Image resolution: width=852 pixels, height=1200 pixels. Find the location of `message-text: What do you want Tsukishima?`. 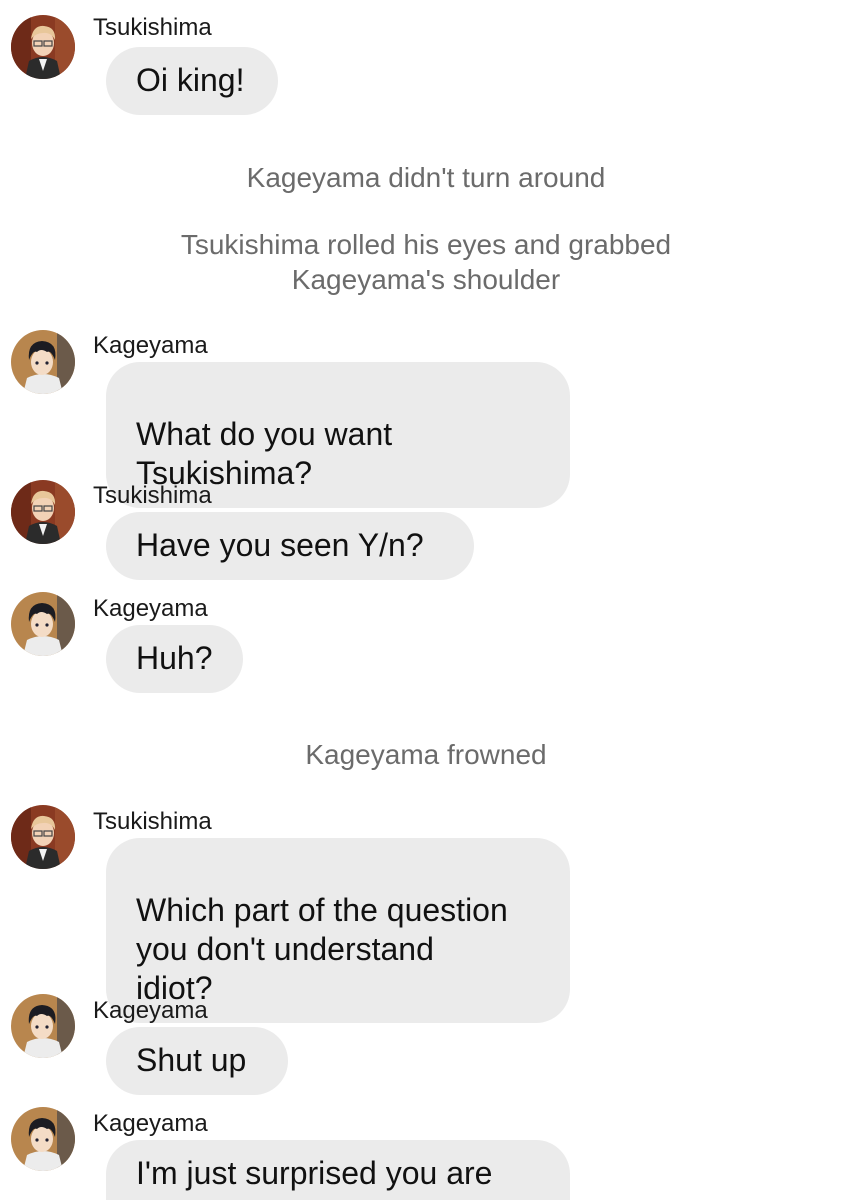

message-text: What do you want Tsukishima? is located at coordinates (264, 453).